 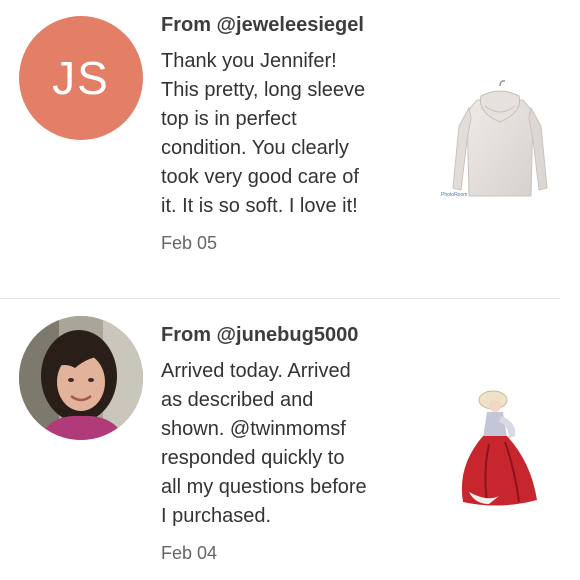 What do you see at coordinates (253, 458) in the screenshot?
I see `review-text-line: responded quickly to` at bounding box center [253, 458].